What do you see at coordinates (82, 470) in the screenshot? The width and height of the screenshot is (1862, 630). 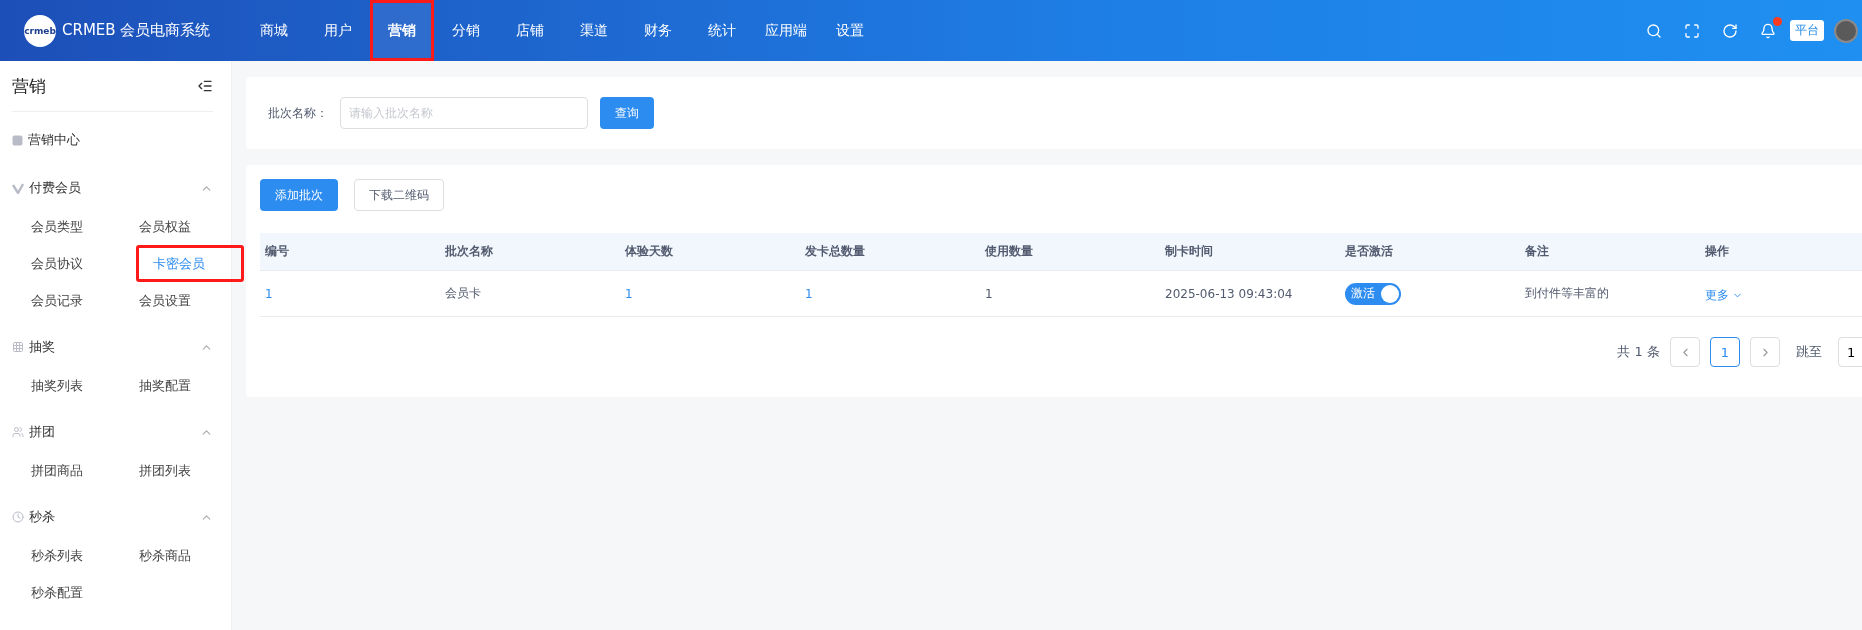 I see `sidebar-item: 拼团商品` at bounding box center [82, 470].